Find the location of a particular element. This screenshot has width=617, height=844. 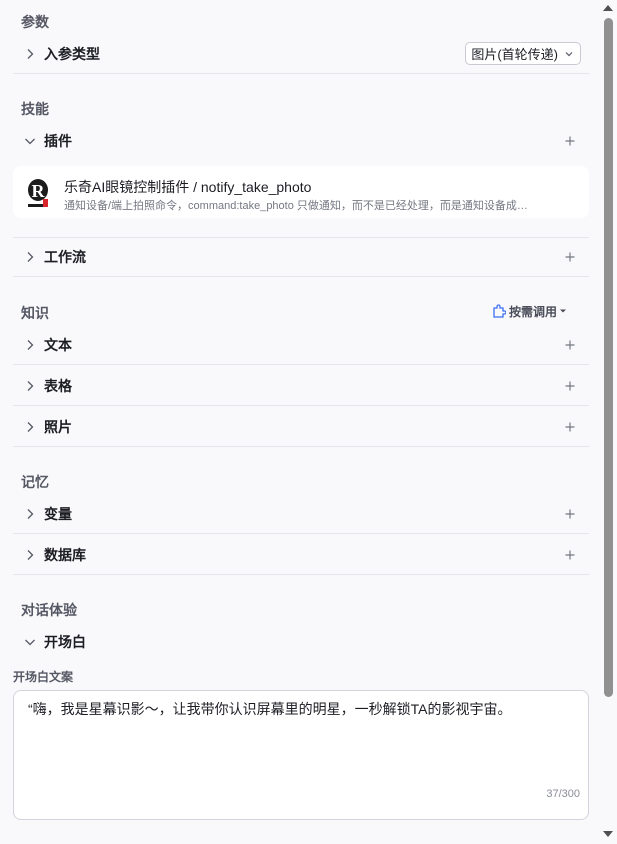

add-variable-plus-icon is located at coordinates (570, 514).